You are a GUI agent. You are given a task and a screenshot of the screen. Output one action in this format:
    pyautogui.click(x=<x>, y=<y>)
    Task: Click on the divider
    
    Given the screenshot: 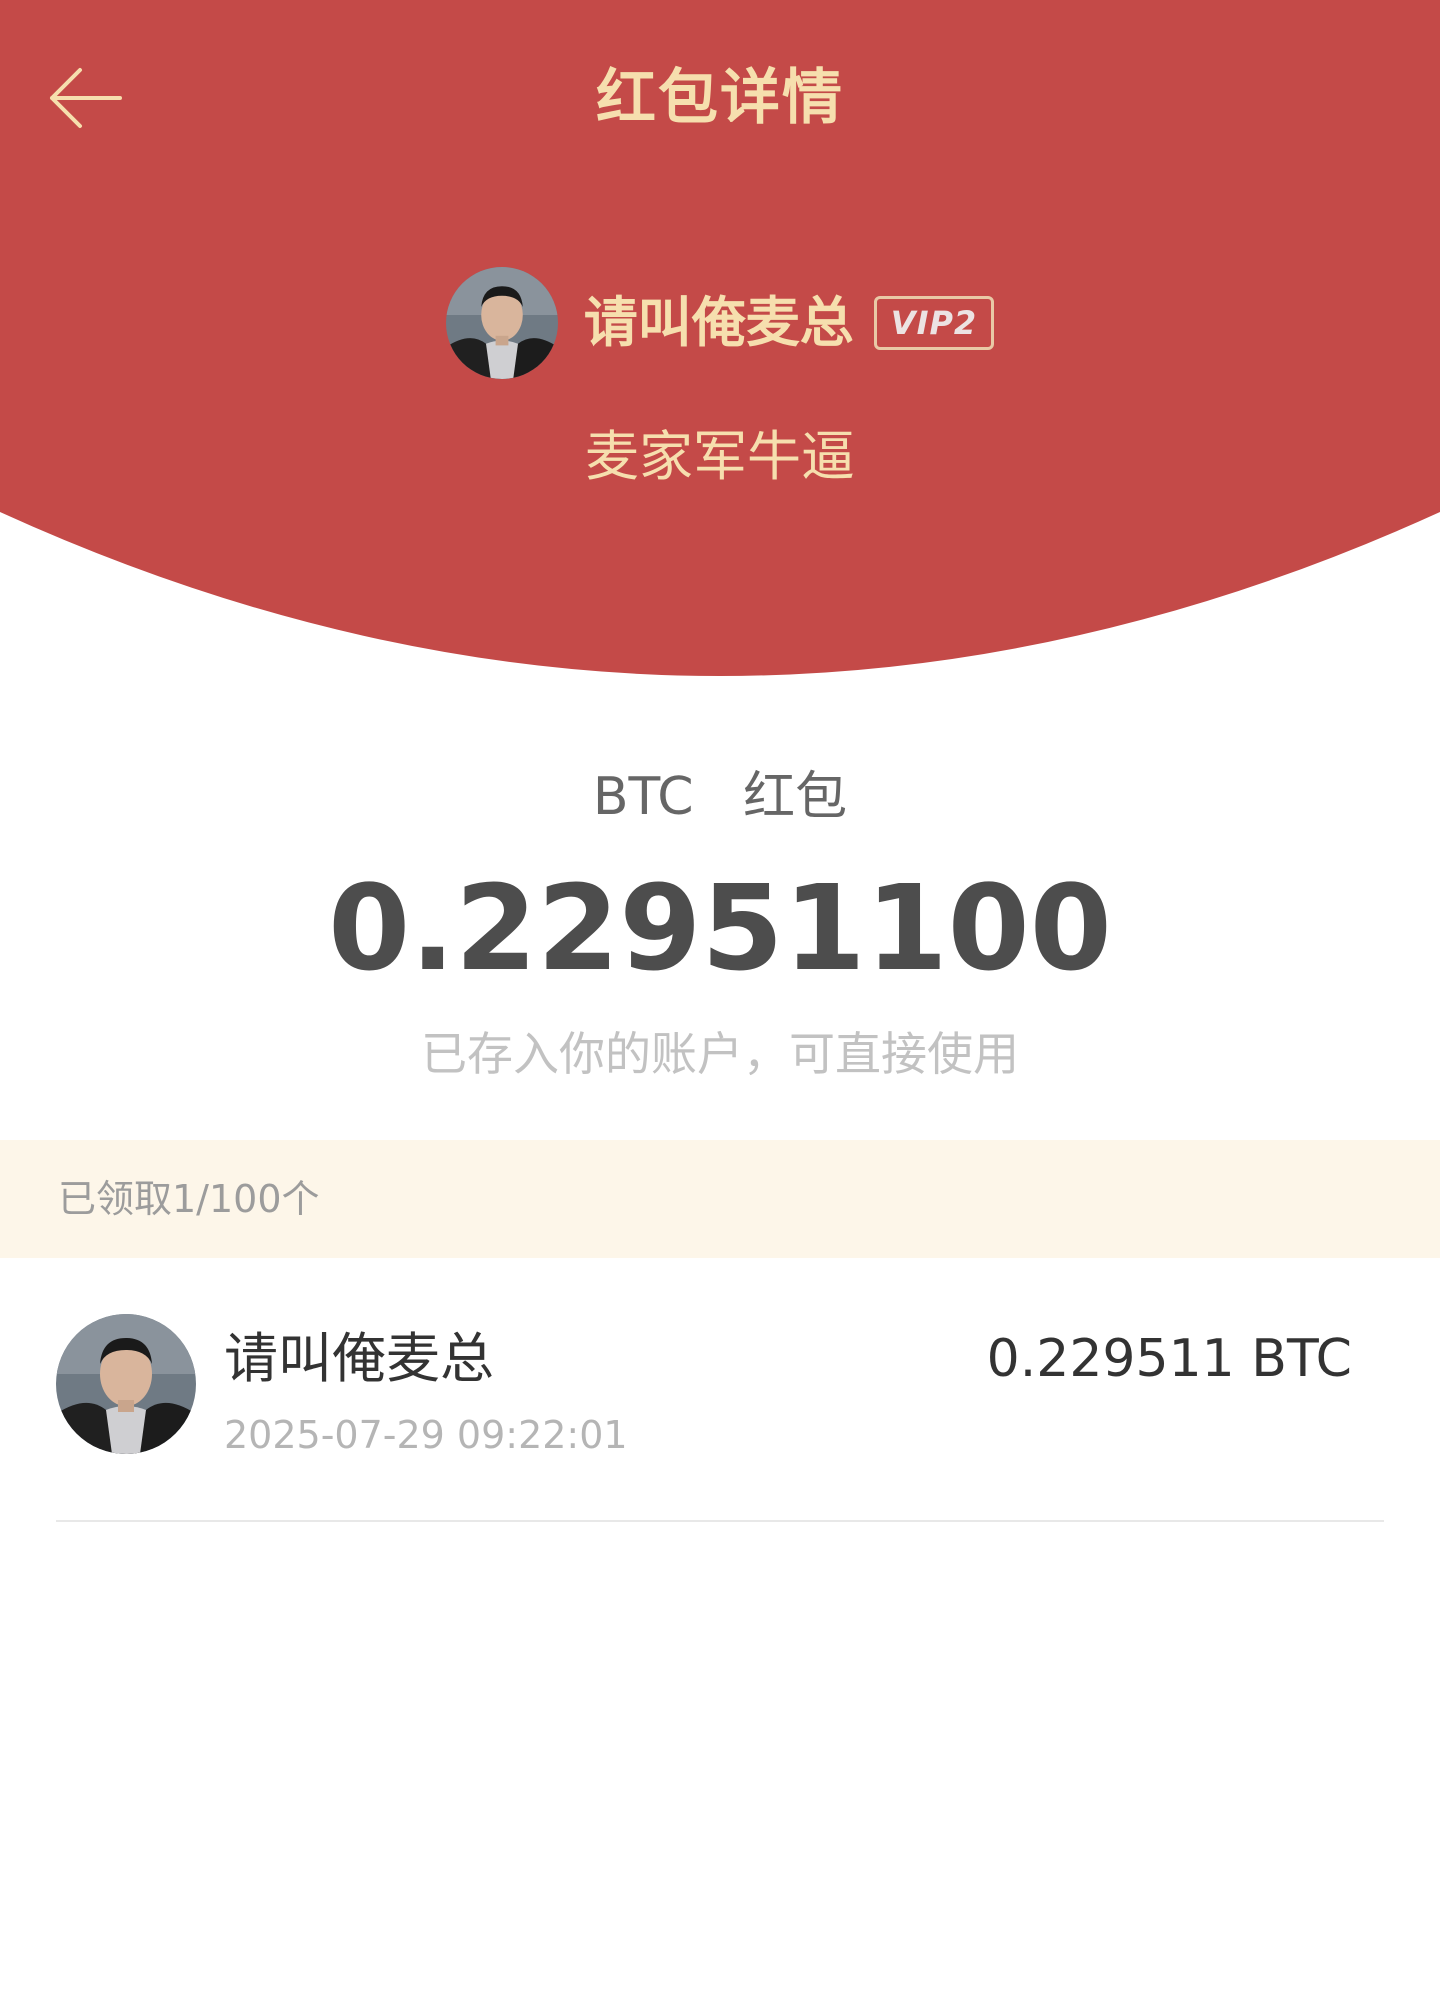 What is the action you would take?
    pyautogui.click(x=720, y=1521)
    